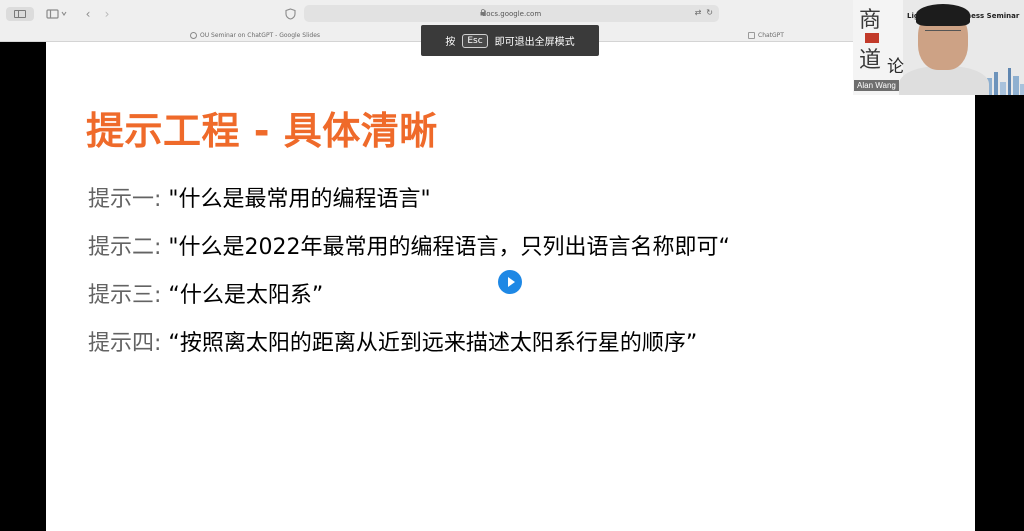 The height and width of the screenshot is (531, 1024). I want to click on prompt-item: 提示三: “什么是太阳系”, so click(205, 293).